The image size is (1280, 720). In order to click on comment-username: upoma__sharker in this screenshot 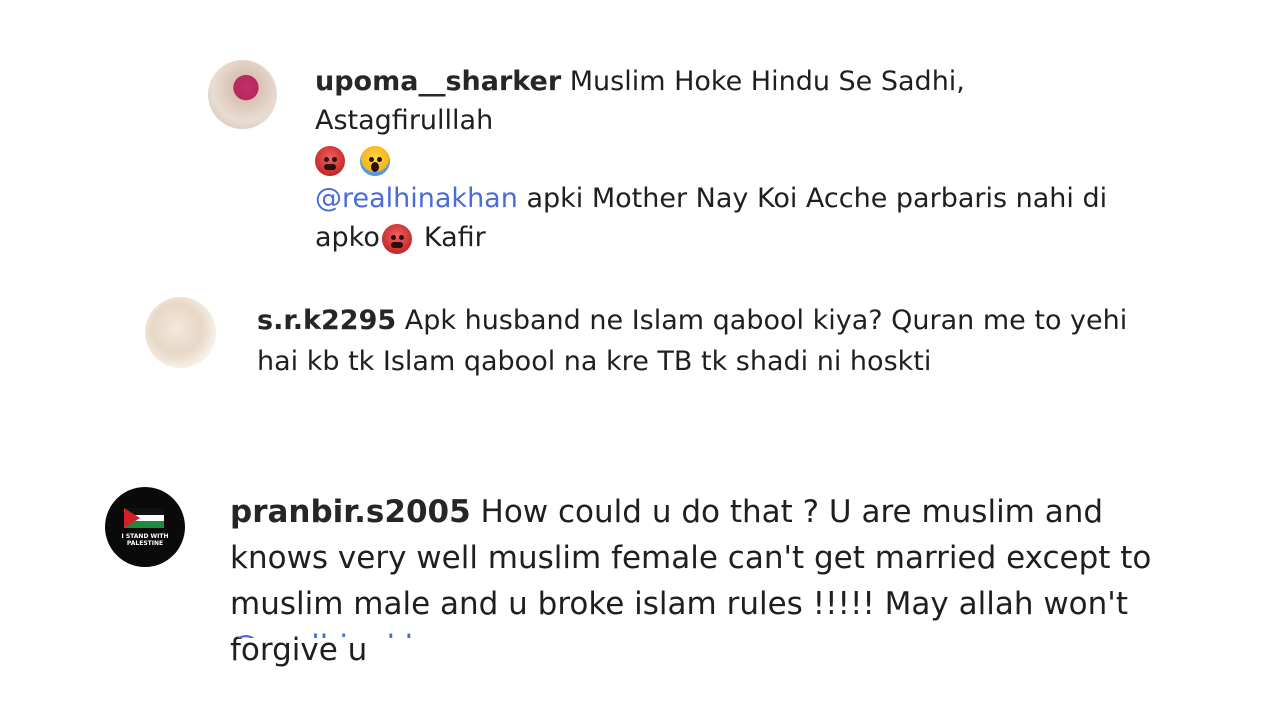, I will do `click(438, 81)`.